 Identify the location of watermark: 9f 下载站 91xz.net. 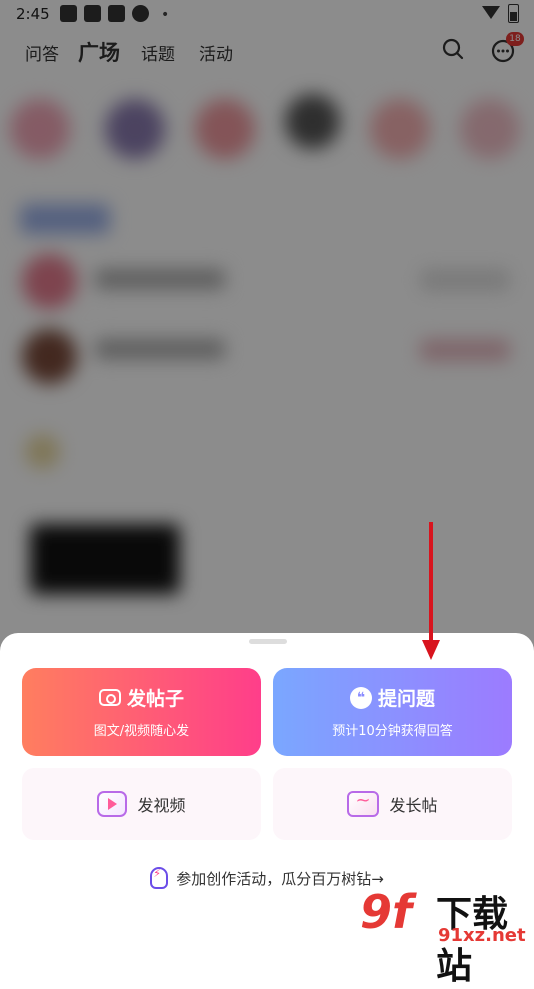
(447, 936).